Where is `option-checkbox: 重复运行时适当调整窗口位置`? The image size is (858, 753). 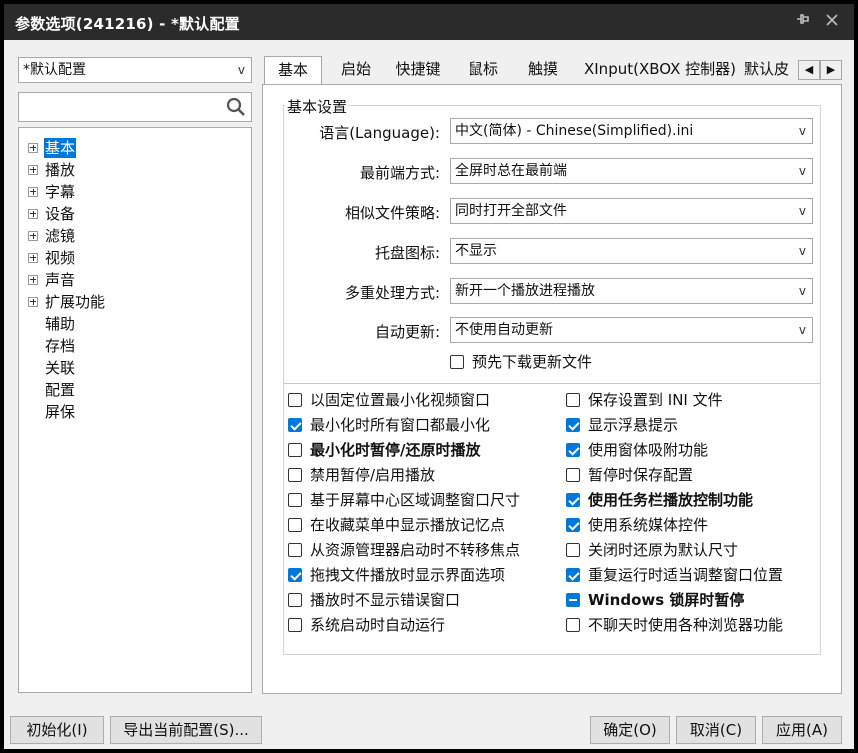 option-checkbox: 重复运行时适当调整窗口位置 is located at coordinates (674, 575).